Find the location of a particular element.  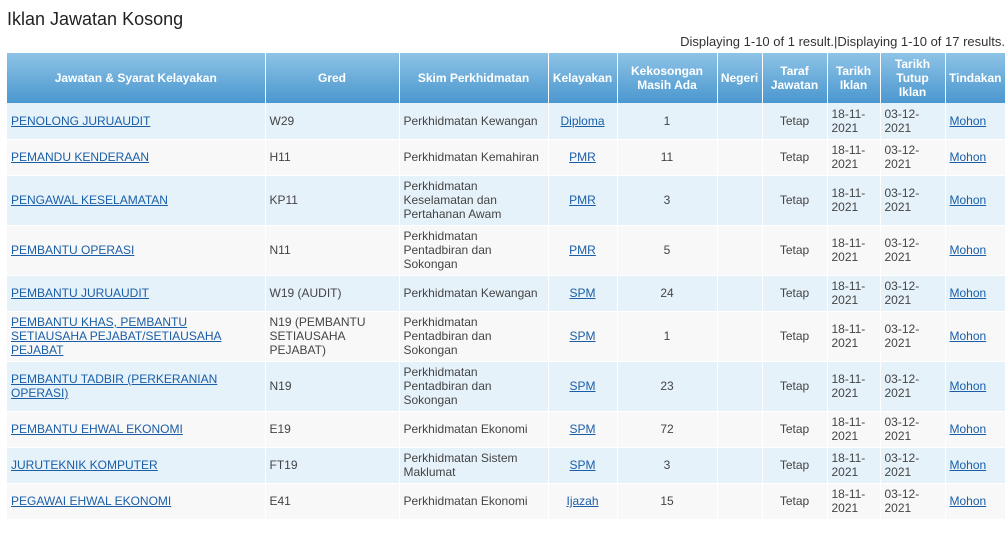

cell-kekosongan: 5 is located at coordinates (667, 250).